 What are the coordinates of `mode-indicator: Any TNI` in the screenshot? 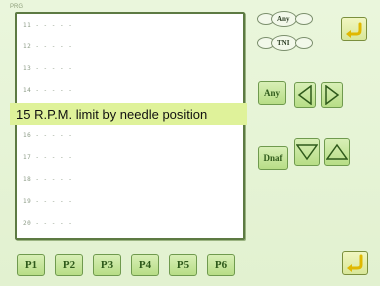 It's located at (290, 36).